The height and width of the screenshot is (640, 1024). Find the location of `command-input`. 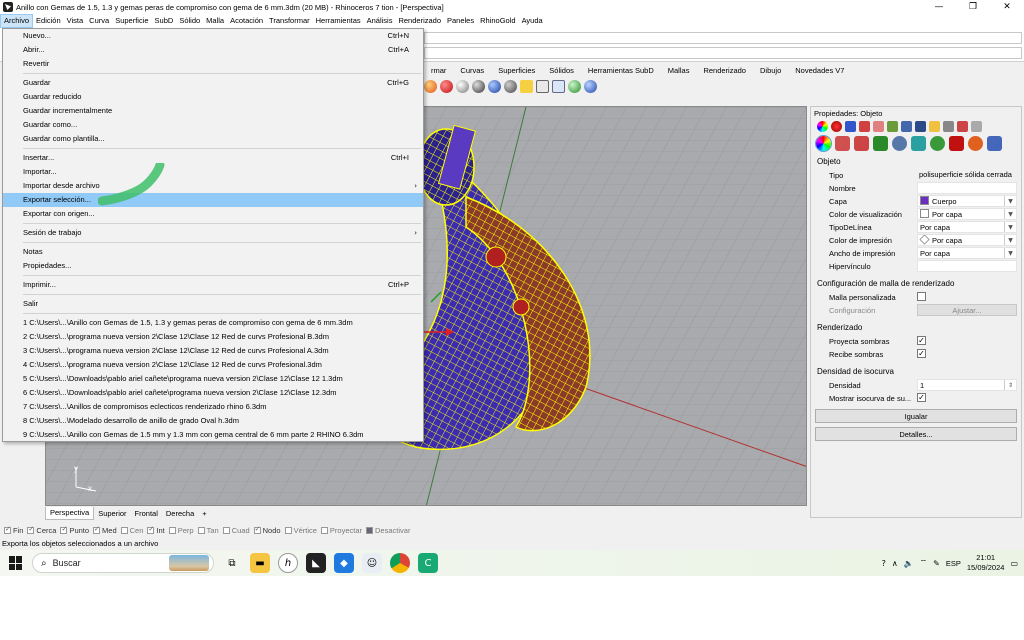

command-input is located at coordinates (723, 53).